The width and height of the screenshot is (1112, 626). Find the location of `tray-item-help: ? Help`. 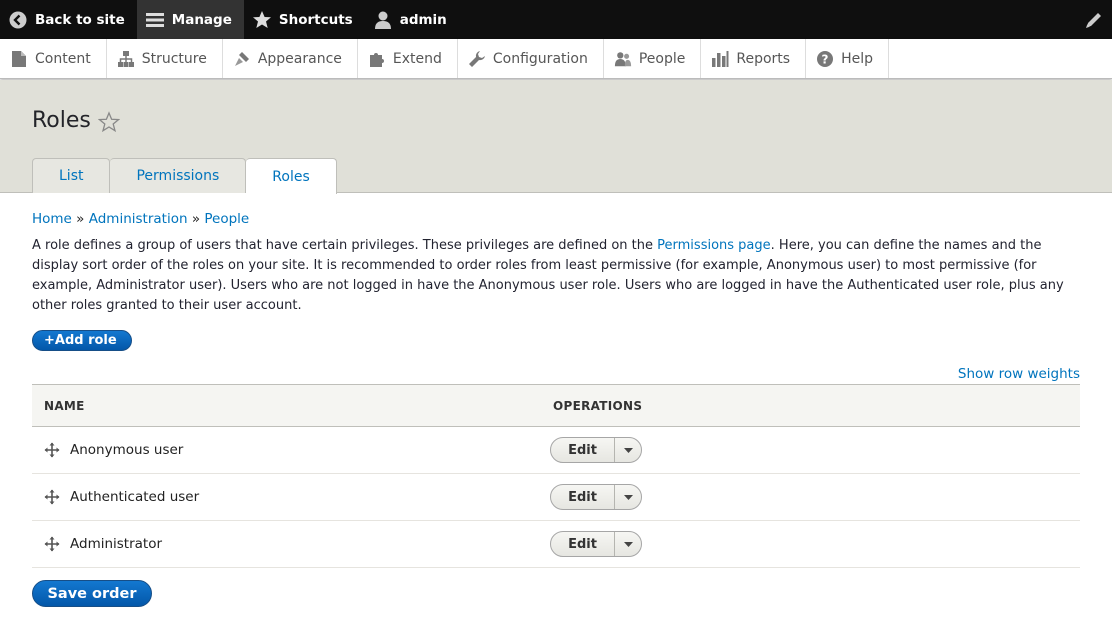

tray-item-help: ? Help is located at coordinates (847, 58).